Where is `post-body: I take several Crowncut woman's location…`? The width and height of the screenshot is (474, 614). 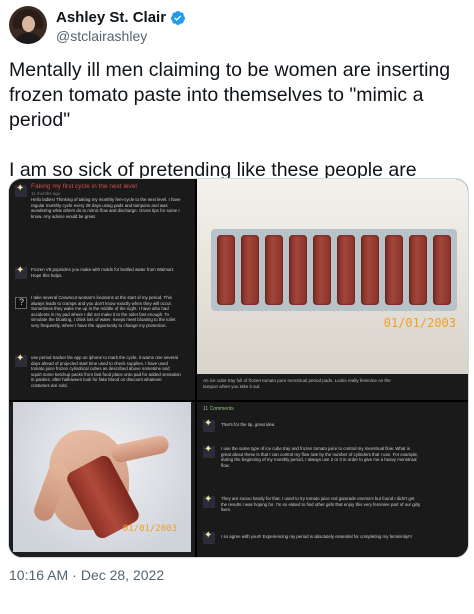 post-body: I take several Crowncut woman's location… is located at coordinates (103, 311).